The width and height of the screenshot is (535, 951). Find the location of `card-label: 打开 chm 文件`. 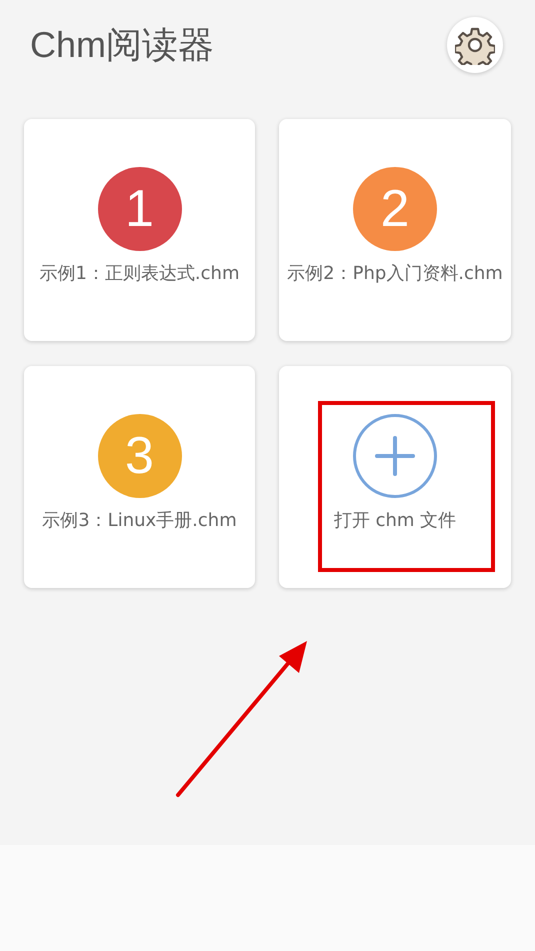

card-label: 打开 chm 文件 is located at coordinates (395, 521).